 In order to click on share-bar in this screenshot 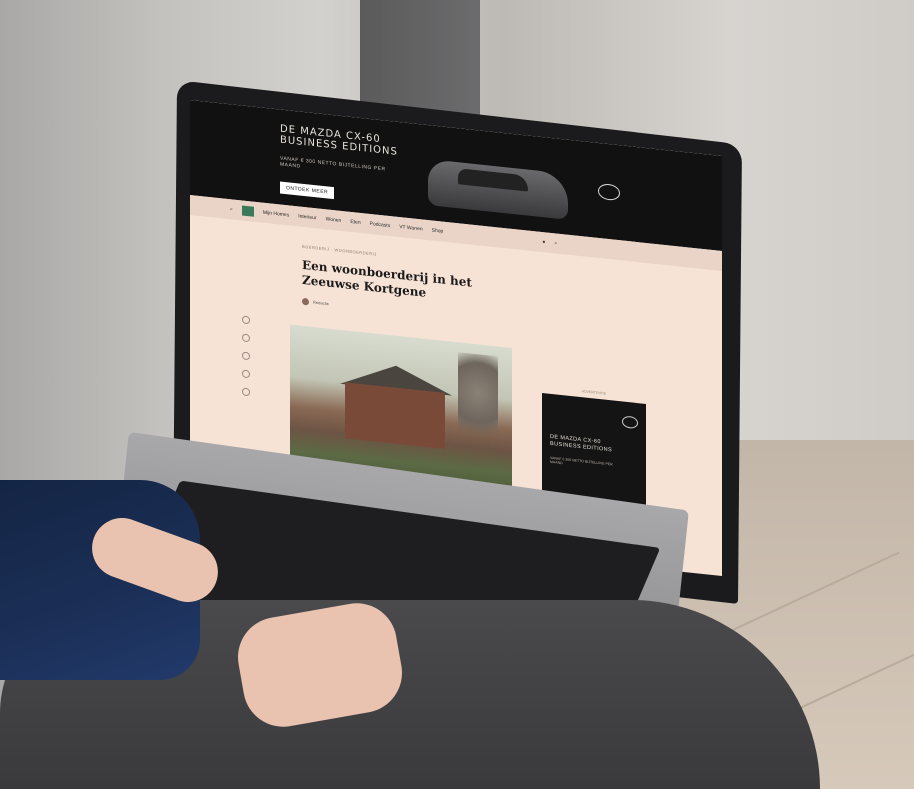, I will do `click(246, 358)`.